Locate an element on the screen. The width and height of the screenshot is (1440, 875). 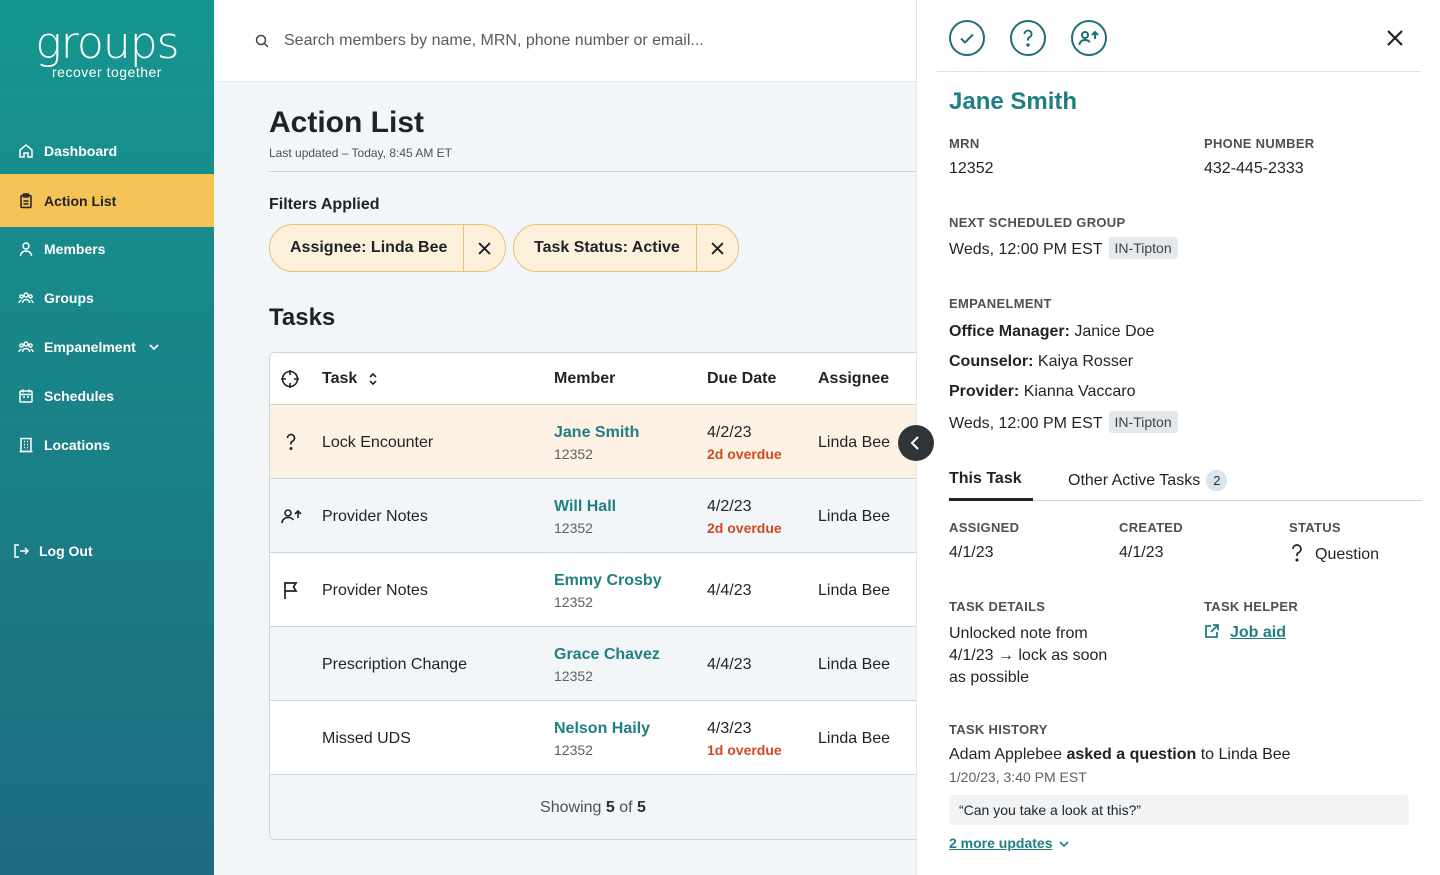
divider is located at coordinates (592, 171).